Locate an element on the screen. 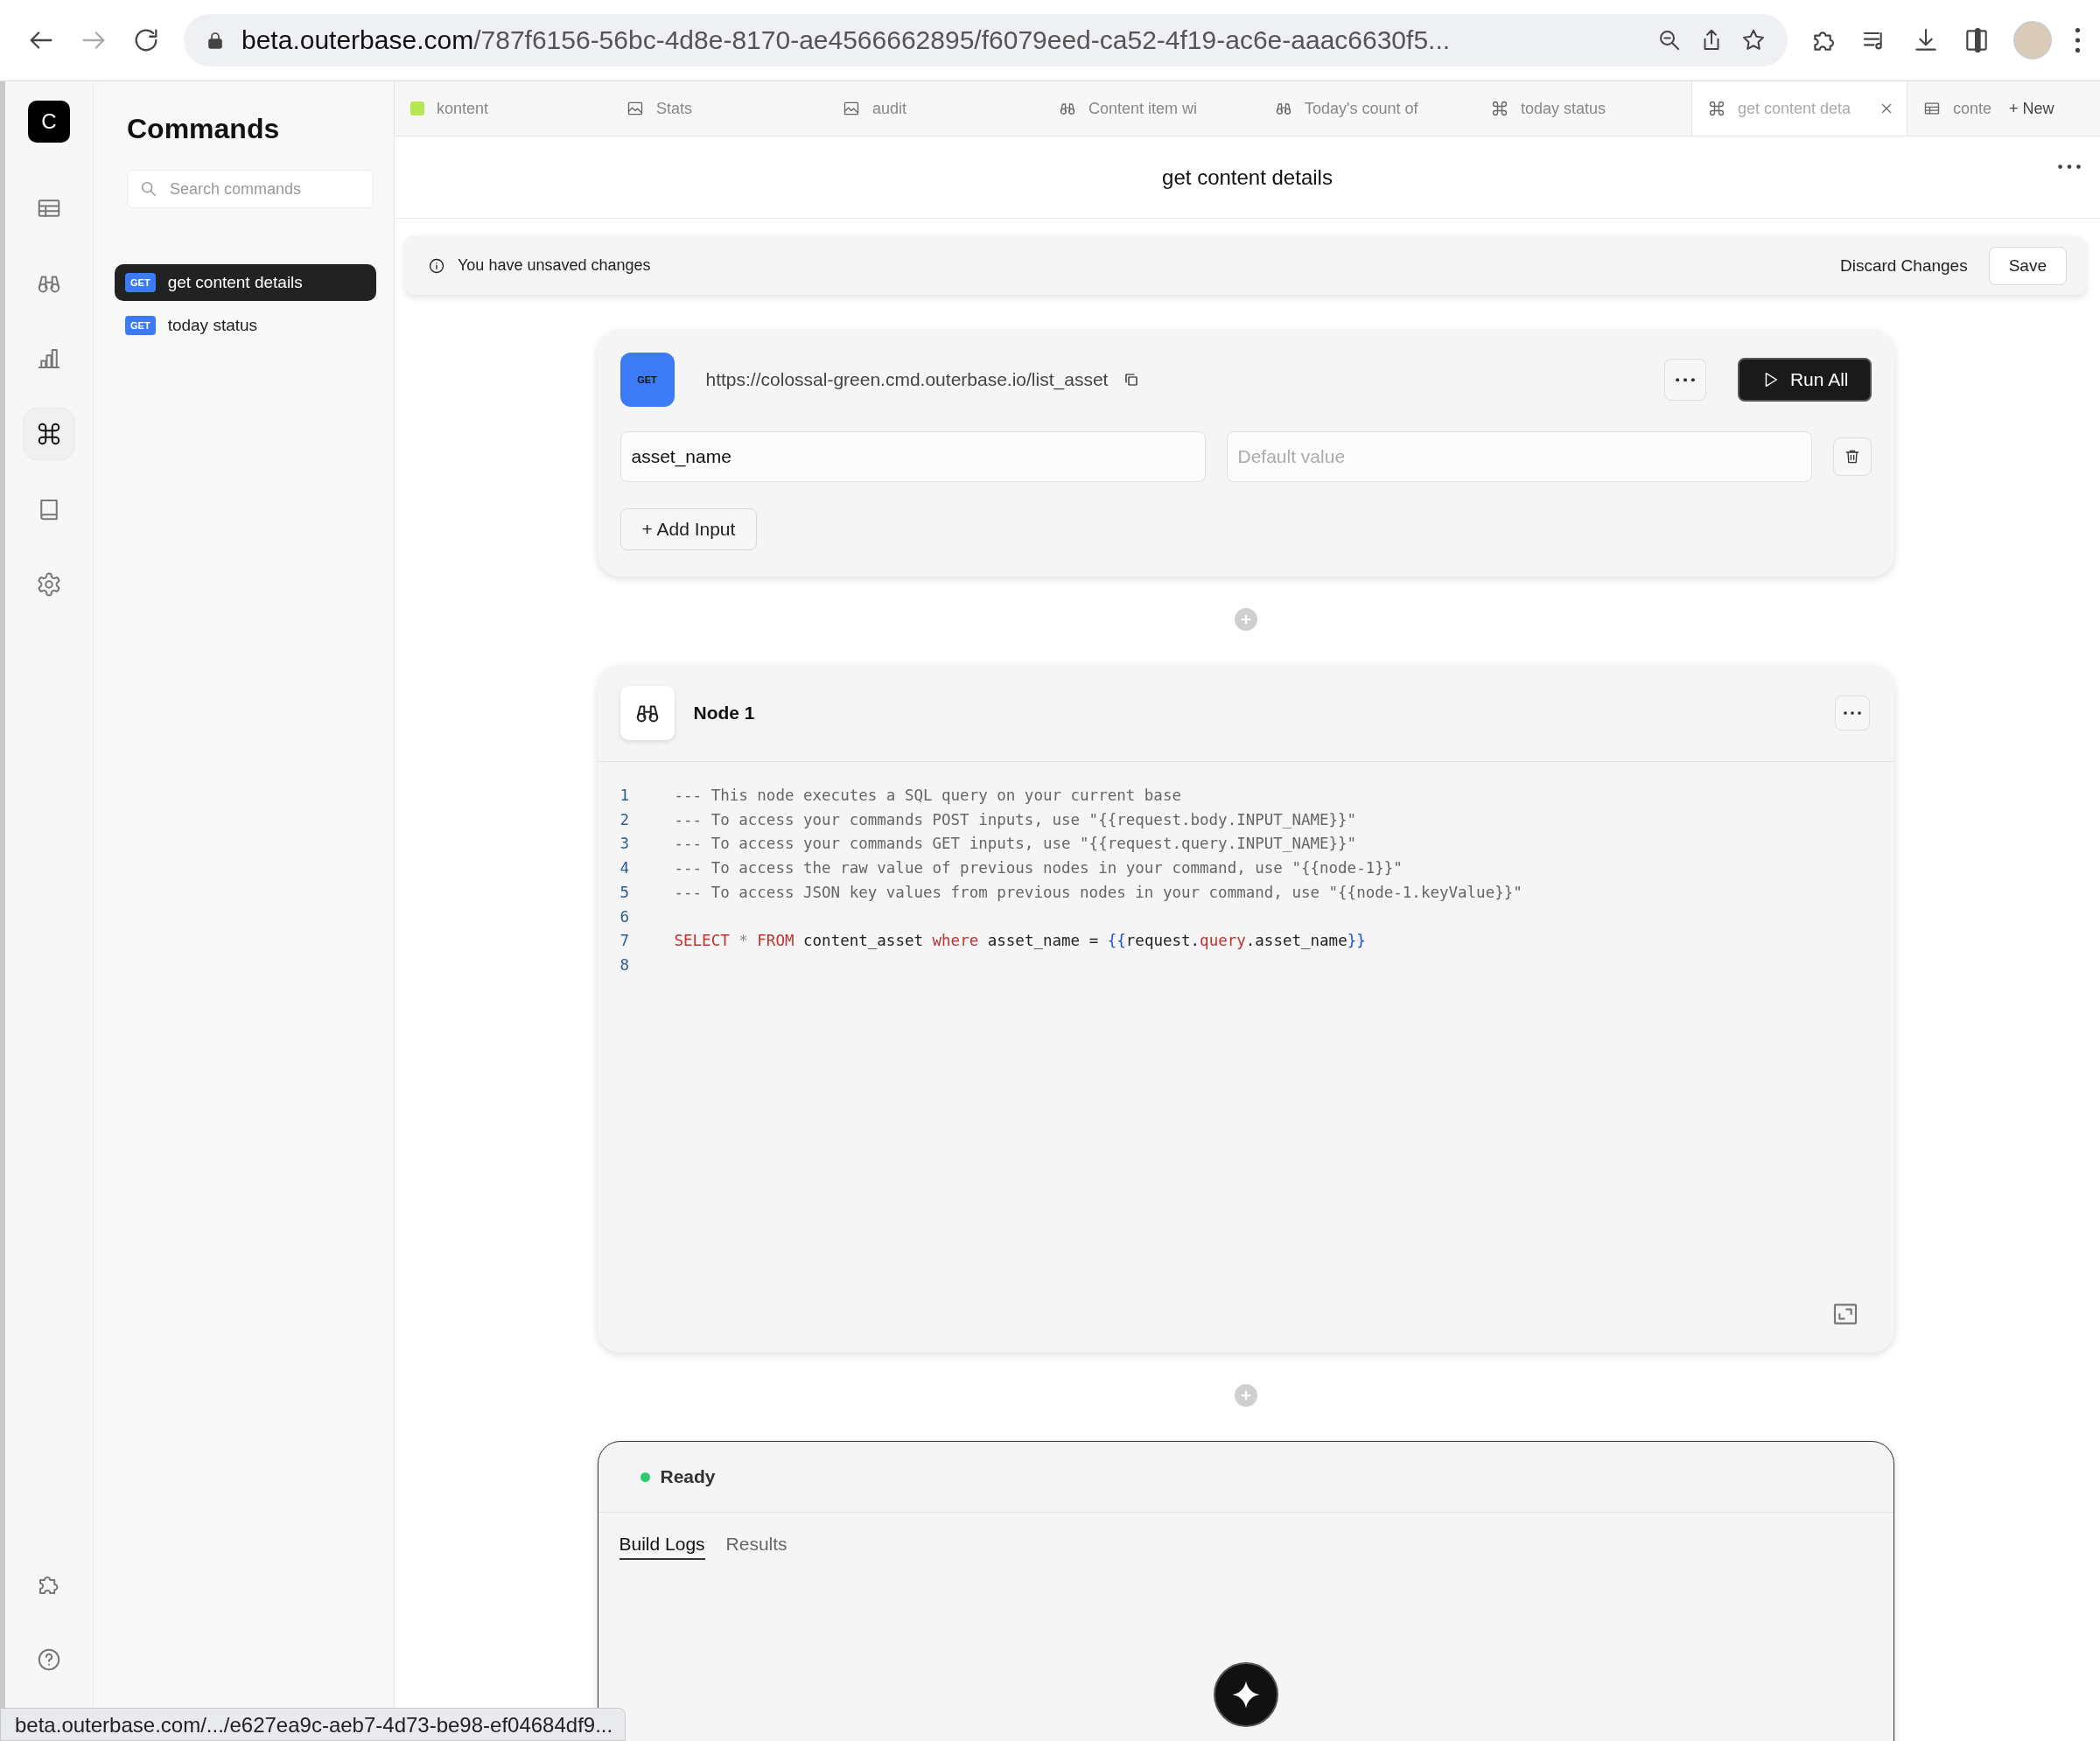 The height and width of the screenshot is (1741, 2100). workspace-logo: C is located at coordinates (49, 122).